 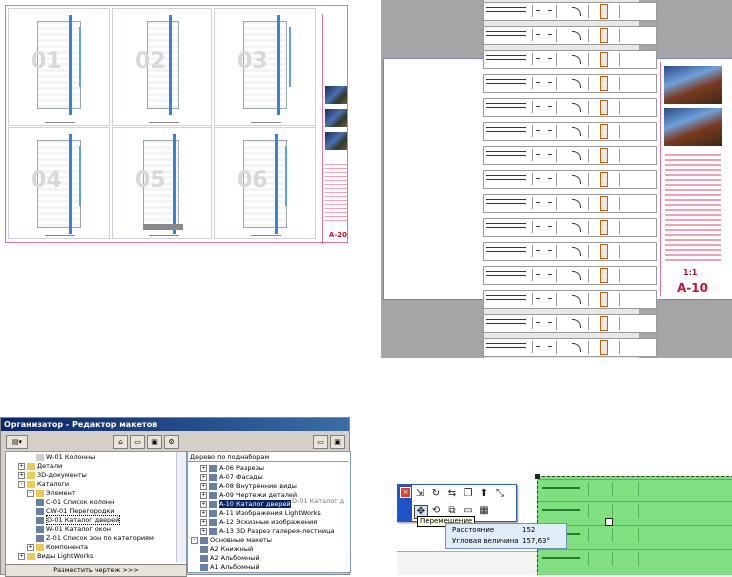 What do you see at coordinates (248, 486) in the screenshot?
I see `tree-item: + A-08 Внутренние виды` at bounding box center [248, 486].